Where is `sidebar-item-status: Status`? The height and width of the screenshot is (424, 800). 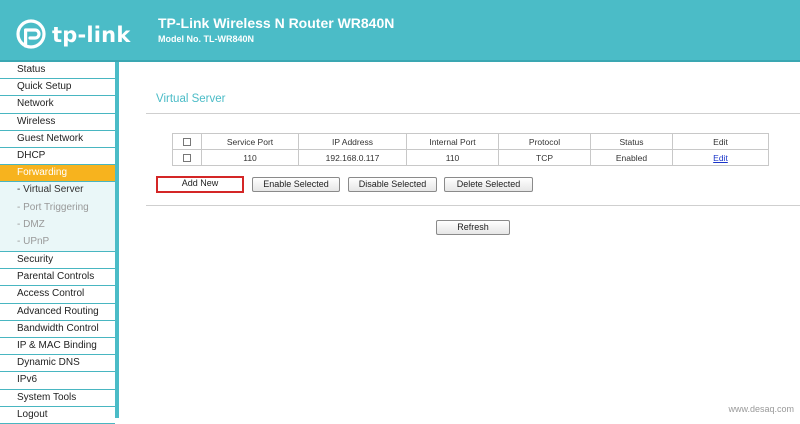 sidebar-item-status: Status is located at coordinates (57, 71).